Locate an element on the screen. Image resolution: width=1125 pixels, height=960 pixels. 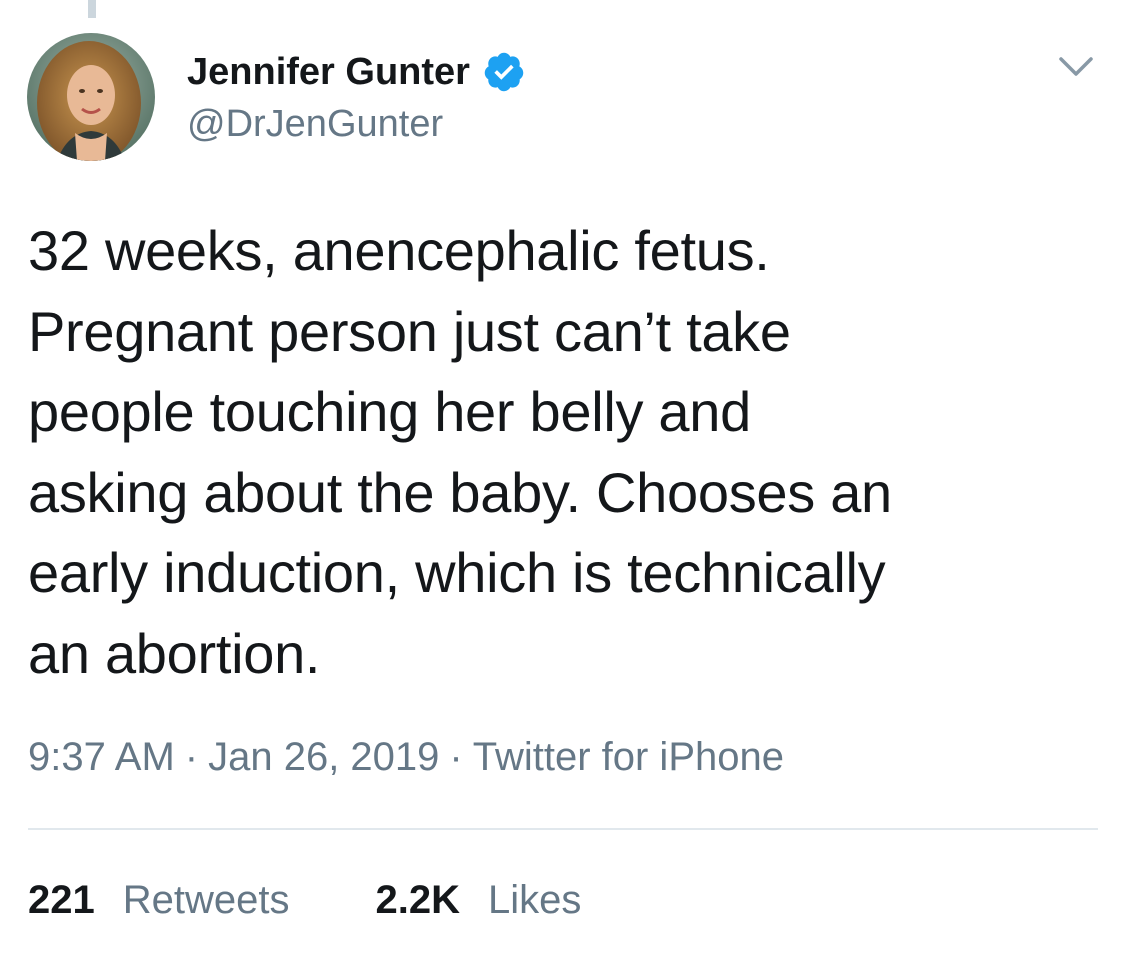
tweet-options-button is located at coordinates (1076, 67).